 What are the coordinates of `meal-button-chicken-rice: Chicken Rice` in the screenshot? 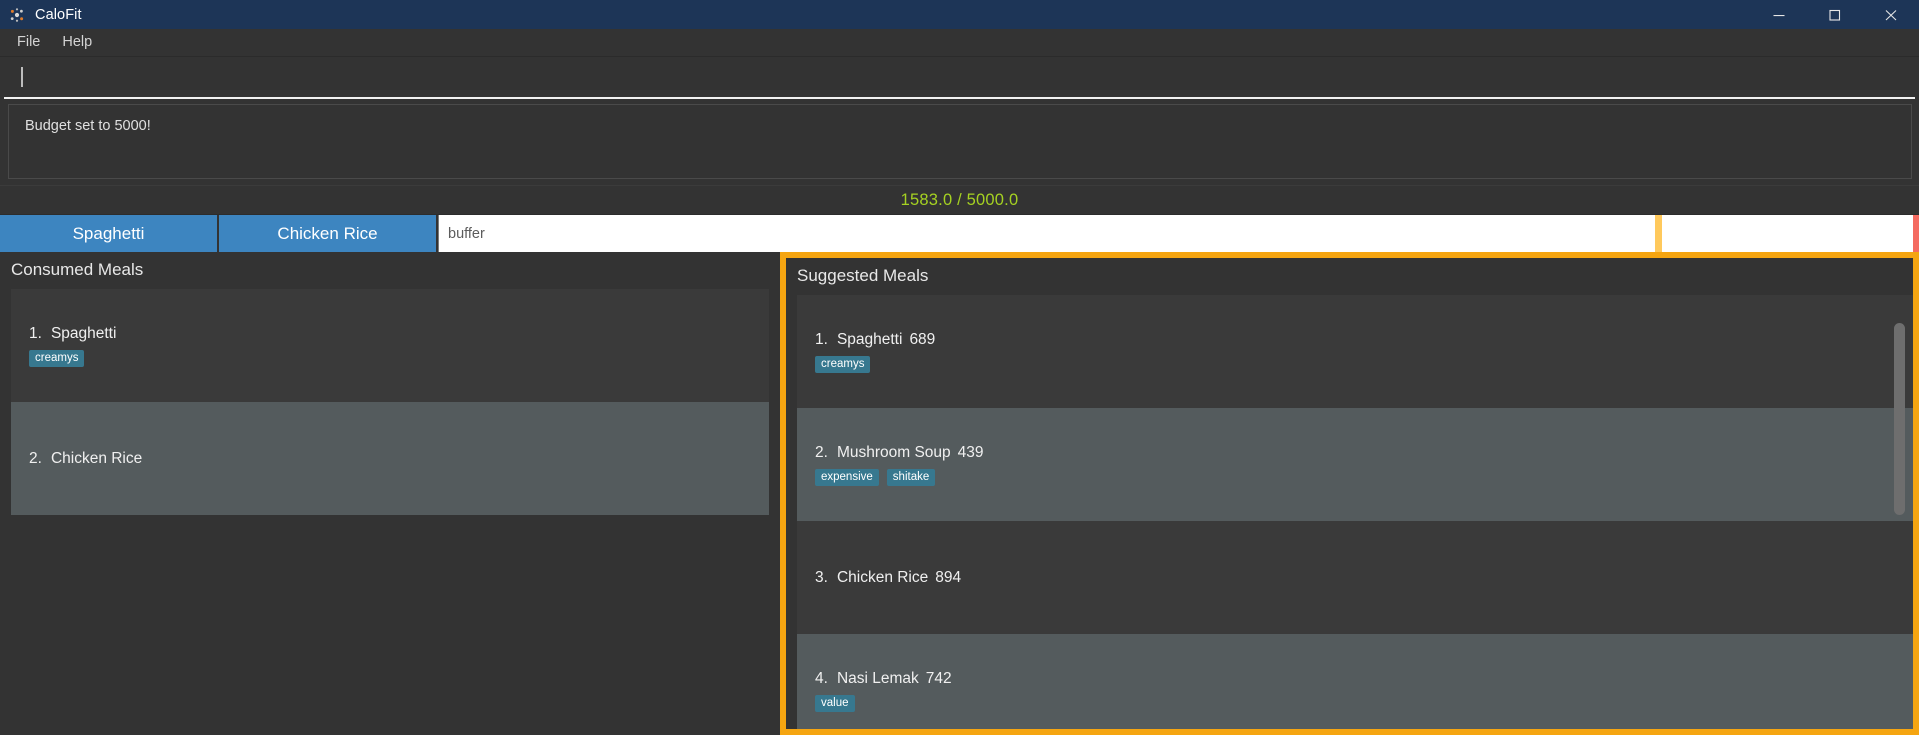 It's located at (328, 233).